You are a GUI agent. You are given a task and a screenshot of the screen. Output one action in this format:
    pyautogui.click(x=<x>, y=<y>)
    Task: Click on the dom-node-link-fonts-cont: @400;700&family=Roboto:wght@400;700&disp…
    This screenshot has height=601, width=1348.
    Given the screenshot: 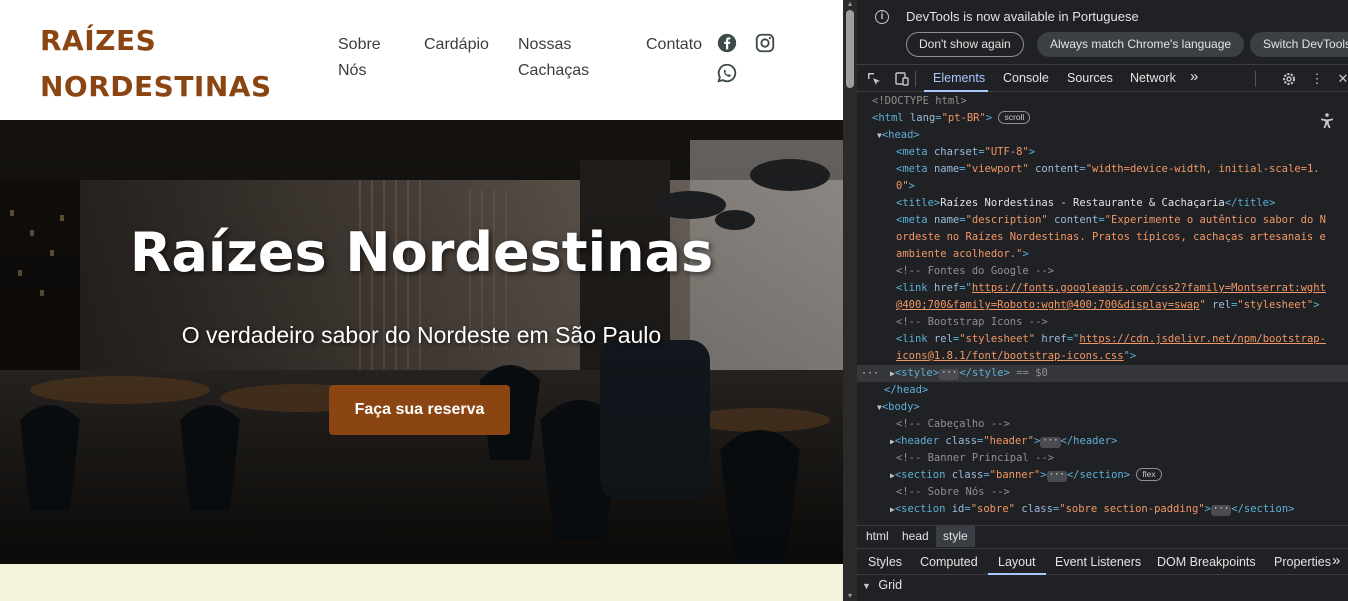 What is the action you would take?
    pyautogui.click(x=1108, y=305)
    